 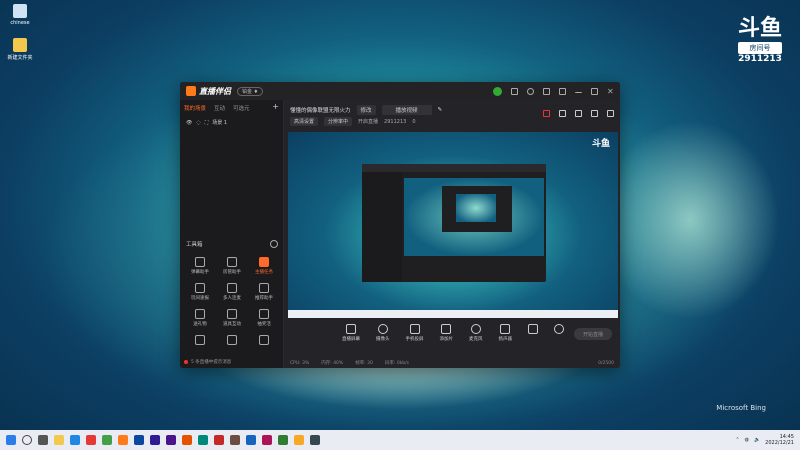 What do you see at coordinates (264, 262) in the screenshot?
I see `task-icon` at bounding box center [264, 262].